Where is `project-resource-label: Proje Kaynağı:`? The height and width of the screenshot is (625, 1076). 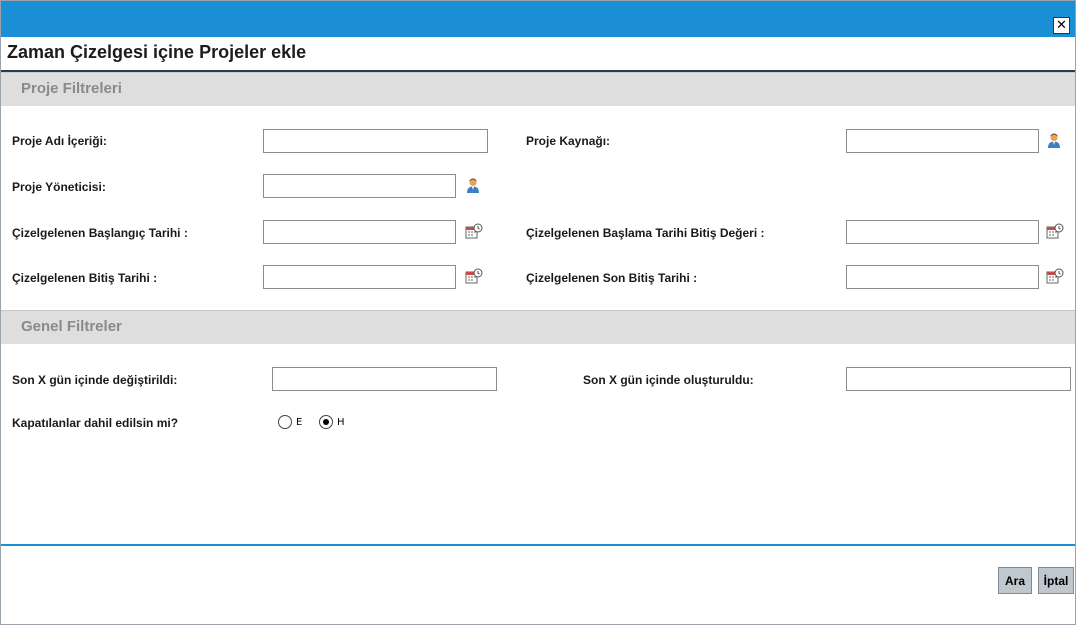 project-resource-label: Proje Kaynağı: is located at coordinates (568, 141).